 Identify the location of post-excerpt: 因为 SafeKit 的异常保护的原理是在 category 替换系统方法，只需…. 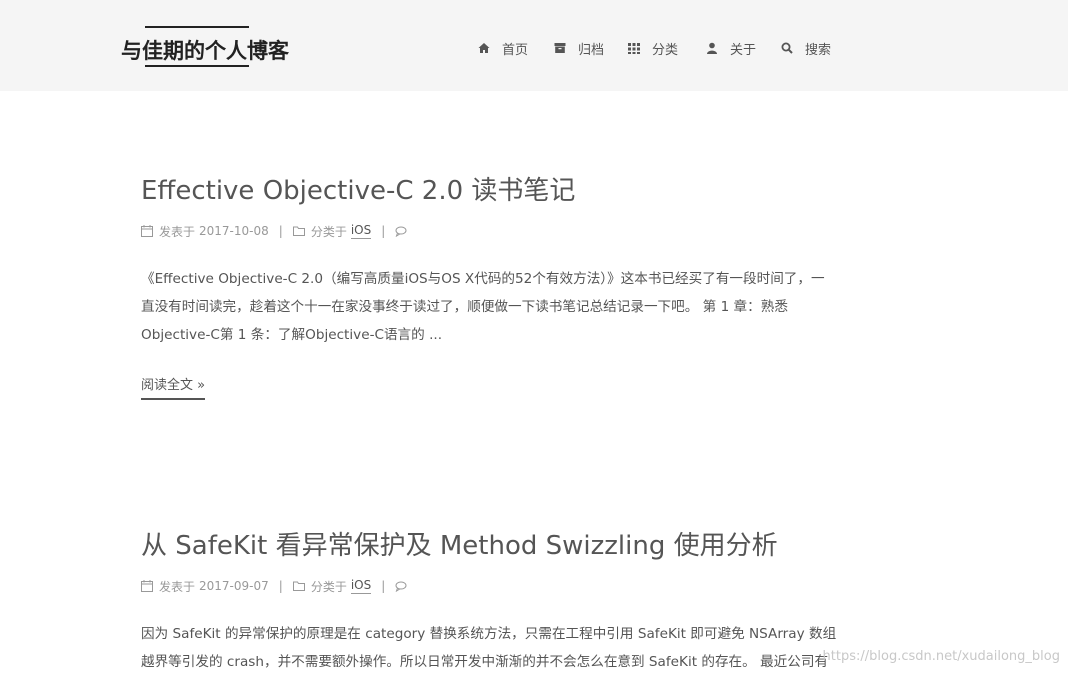
(493, 648).